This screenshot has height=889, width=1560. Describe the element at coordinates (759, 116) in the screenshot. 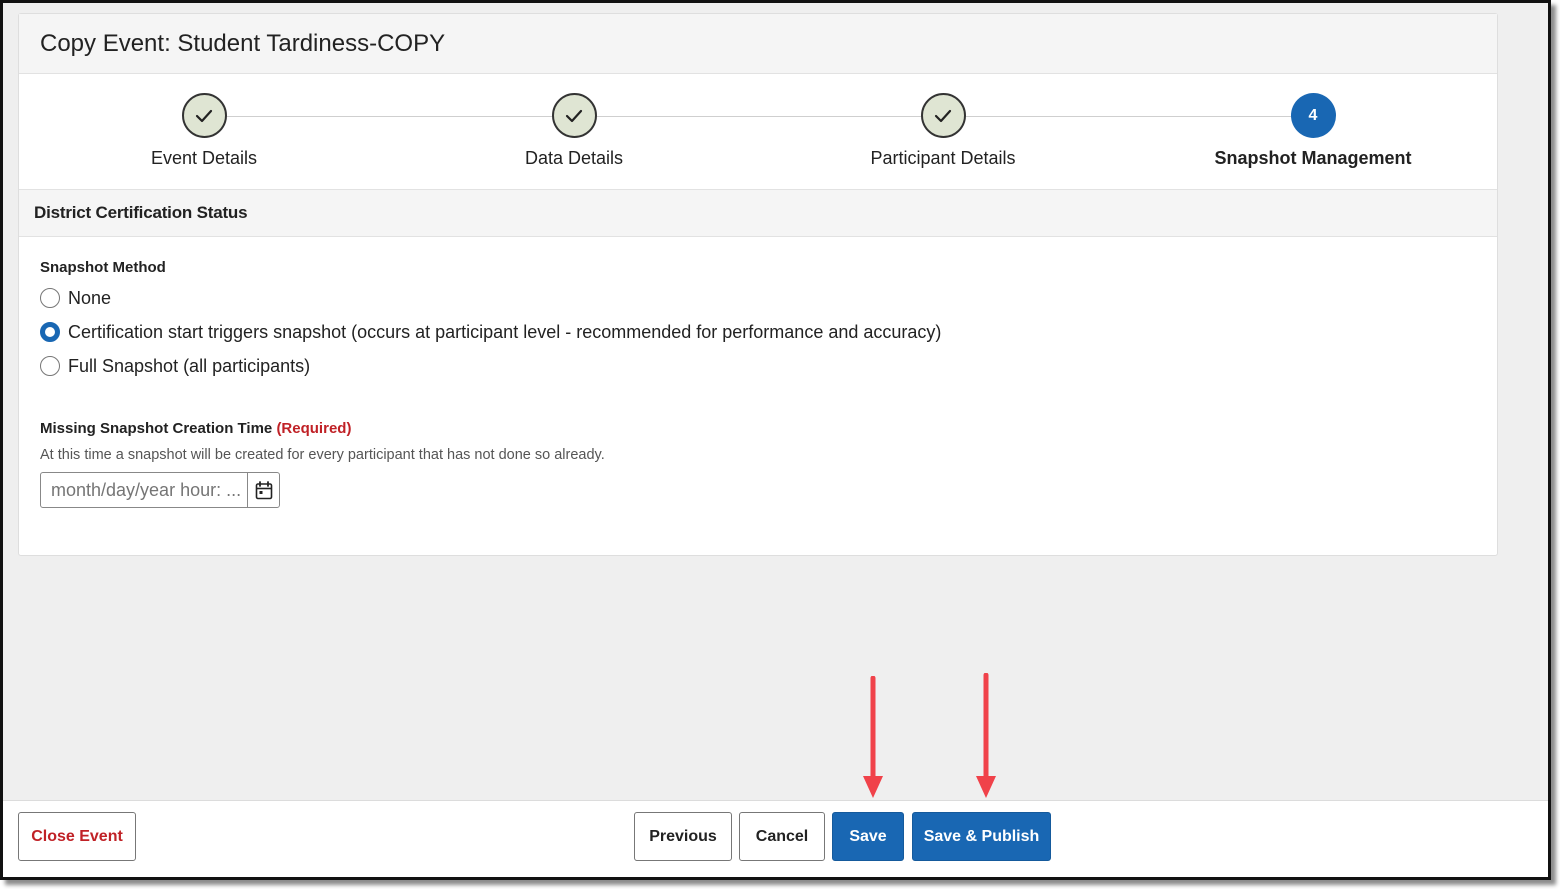

I see `stepper-connector-line` at that location.